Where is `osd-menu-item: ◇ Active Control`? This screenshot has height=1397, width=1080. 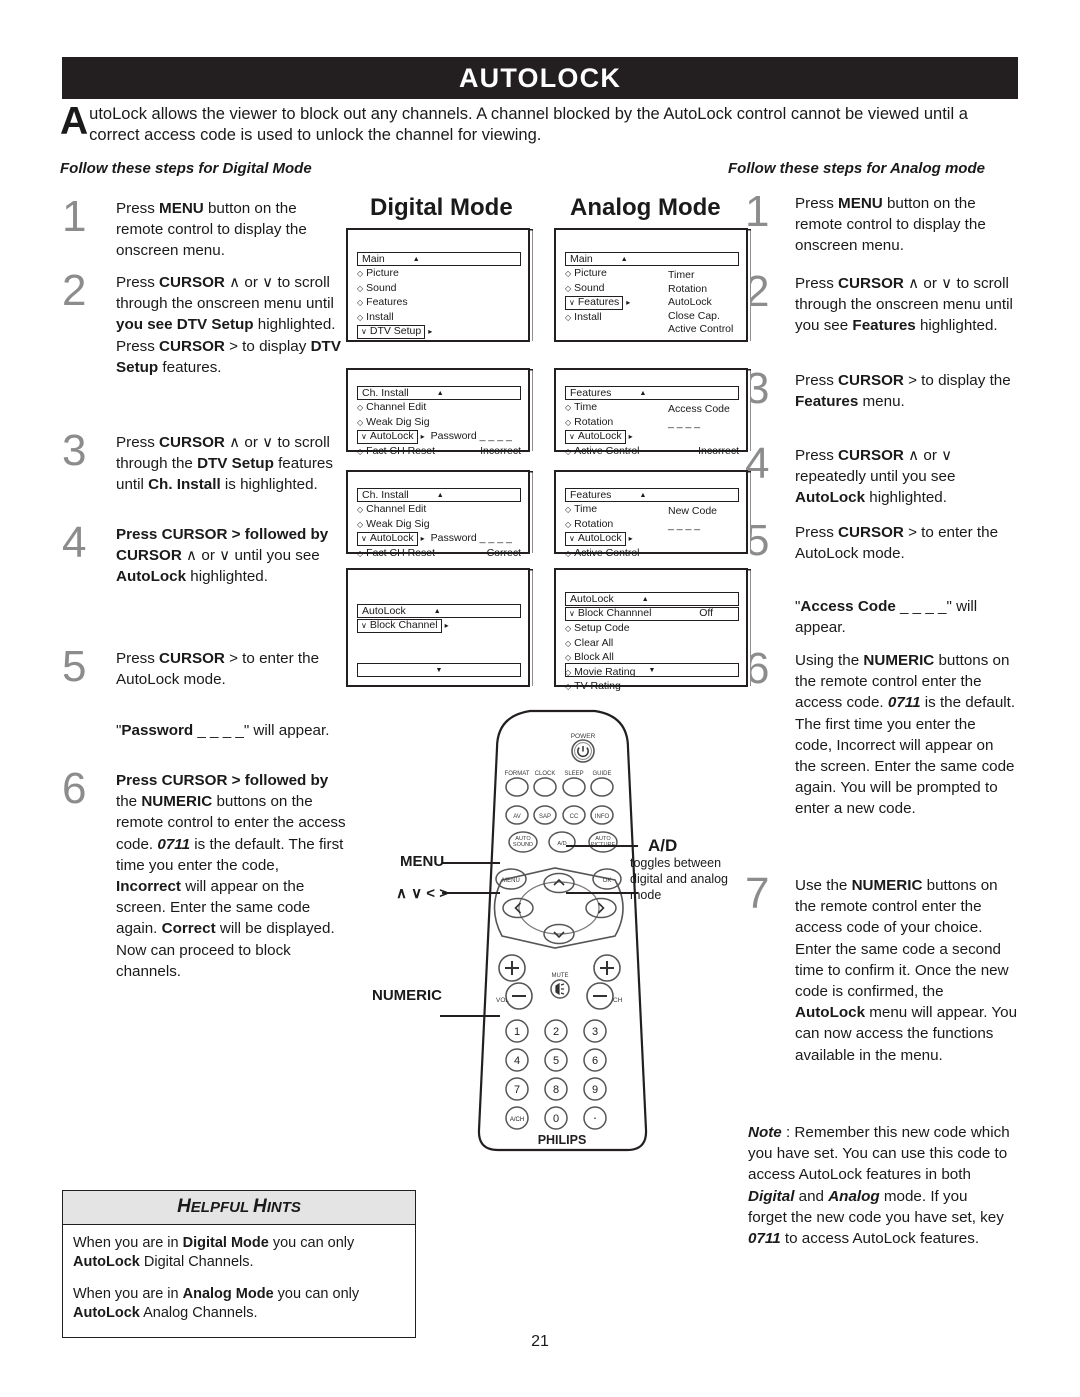 osd-menu-item: ◇ Active Control is located at coordinates (652, 554).